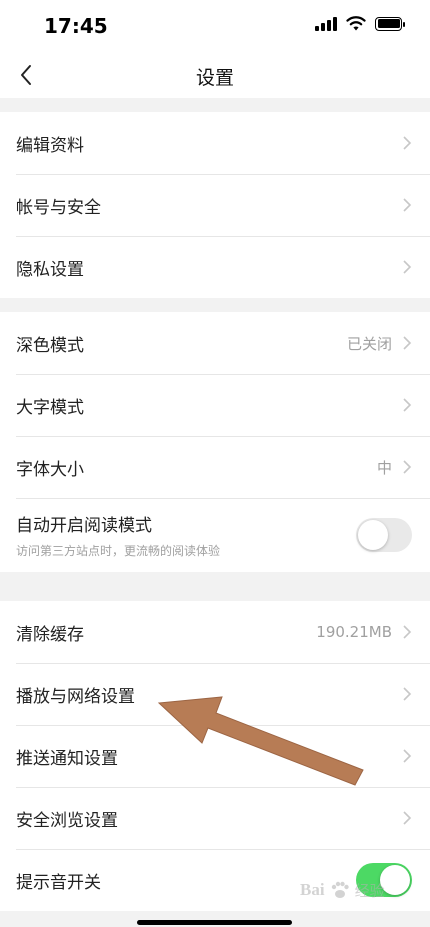  I want to click on settings-item-edit-profile: 编辑资料, so click(215, 143).